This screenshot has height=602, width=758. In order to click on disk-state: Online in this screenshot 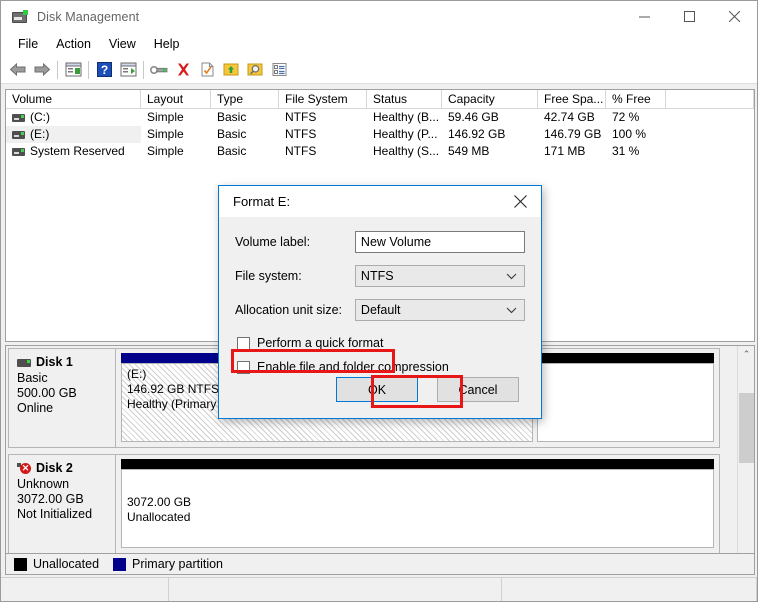, I will do `click(35, 408)`.